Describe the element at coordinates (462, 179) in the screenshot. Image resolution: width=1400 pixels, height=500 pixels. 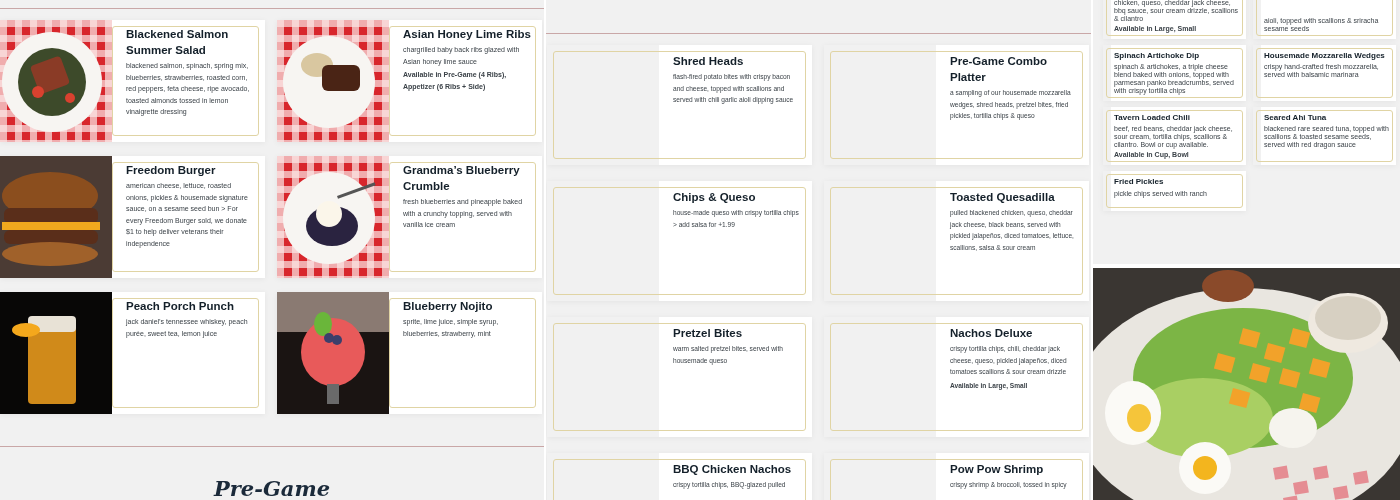
I see `item-title: Grandma’s Blueberry Crumble` at that location.